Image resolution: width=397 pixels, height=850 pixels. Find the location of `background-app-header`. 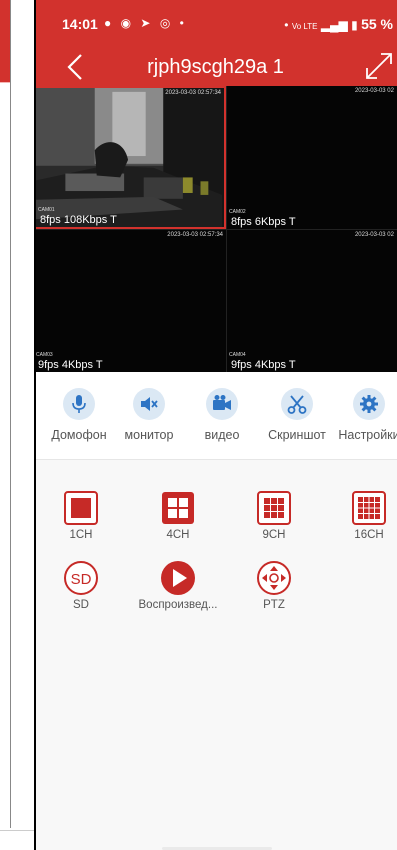

background-app-header is located at coordinates (5, 41).